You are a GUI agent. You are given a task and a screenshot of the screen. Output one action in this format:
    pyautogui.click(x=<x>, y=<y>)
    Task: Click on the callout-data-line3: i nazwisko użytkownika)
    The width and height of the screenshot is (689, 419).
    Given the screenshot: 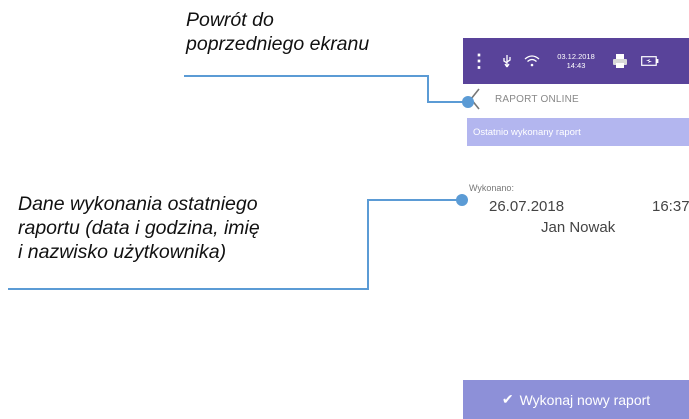 What is the action you would take?
    pyautogui.click(x=122, y=252)
    